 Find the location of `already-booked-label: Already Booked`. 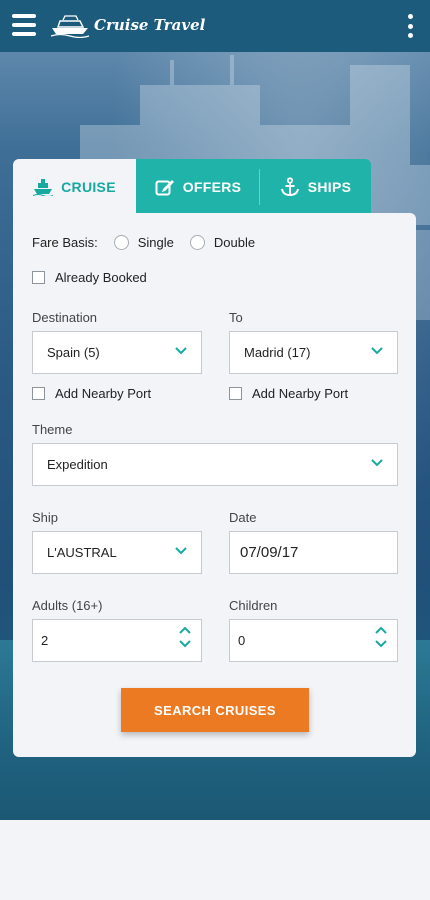

already-booked-label: Already Booked is located at coordinates (101, 277).